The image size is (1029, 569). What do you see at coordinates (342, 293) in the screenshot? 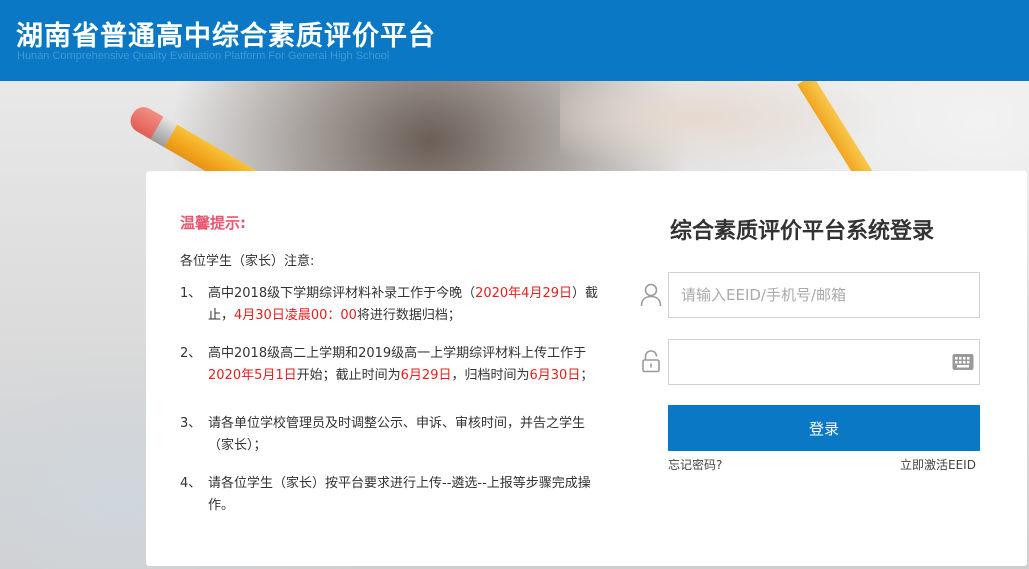
I see `notice-text: 高中2018级下学期综评材料补录工作于今晚（` at bounding box center [342, 293].